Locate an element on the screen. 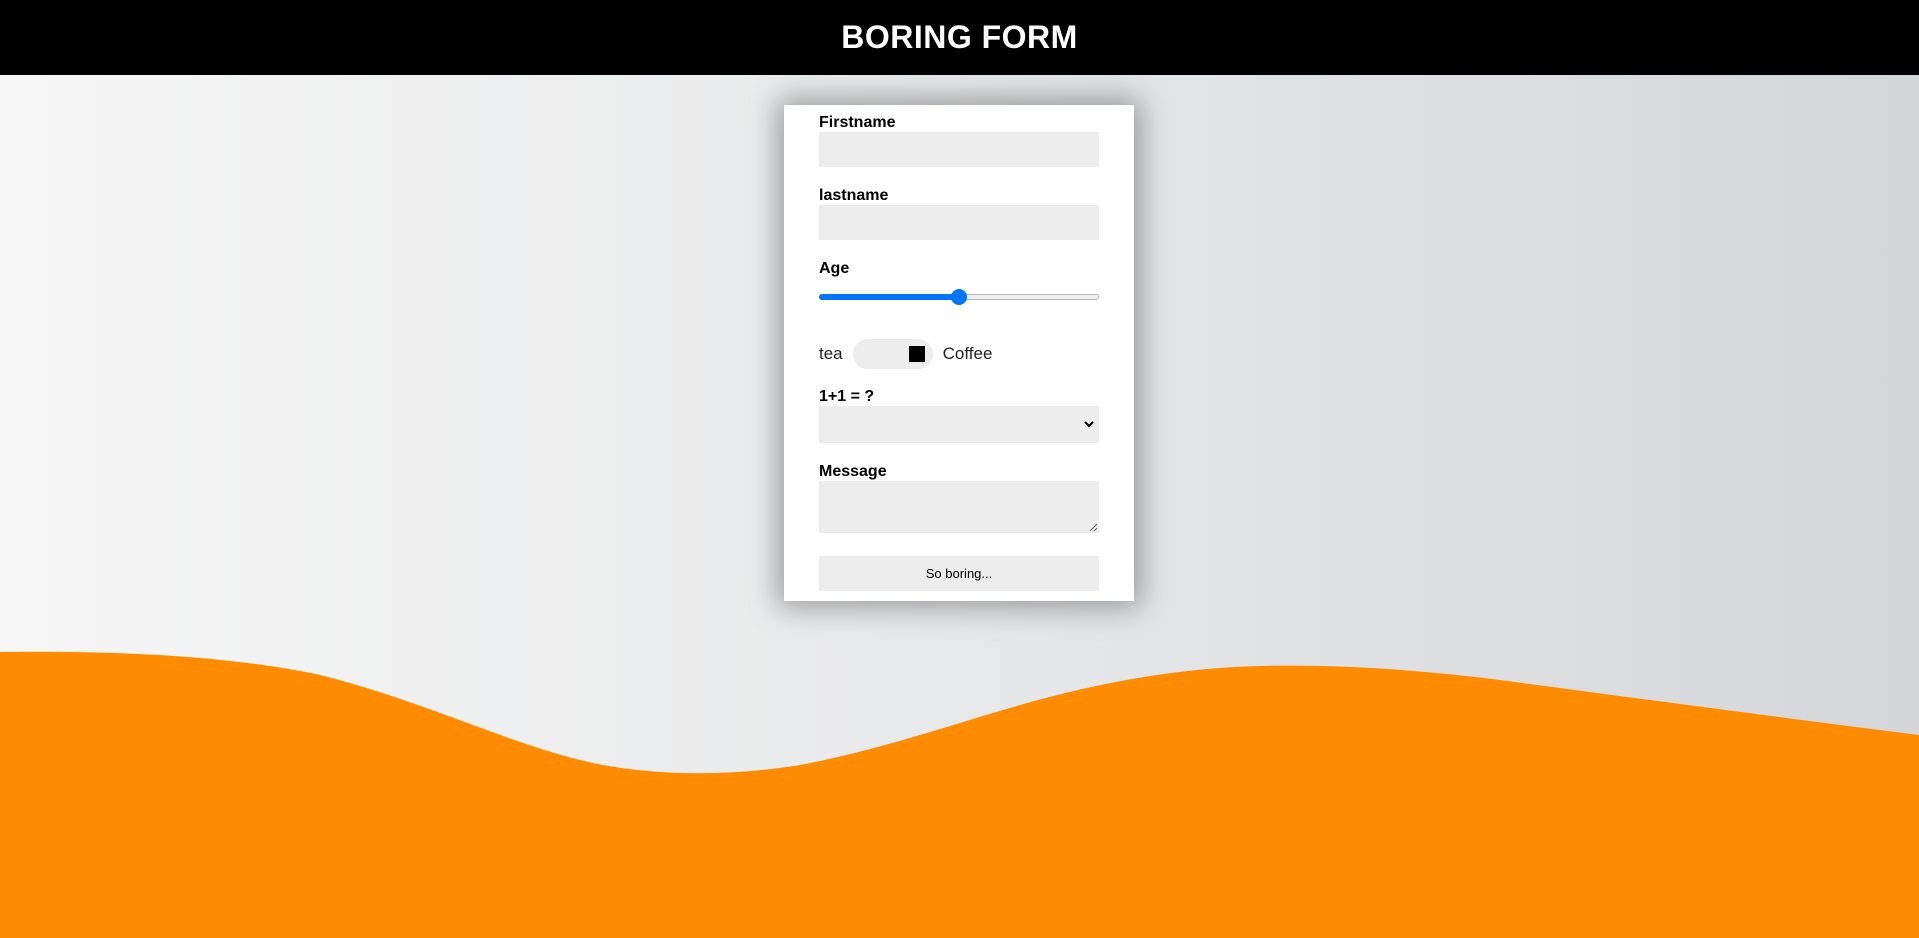  age-slider-fill is located at coordinates (889, 297).